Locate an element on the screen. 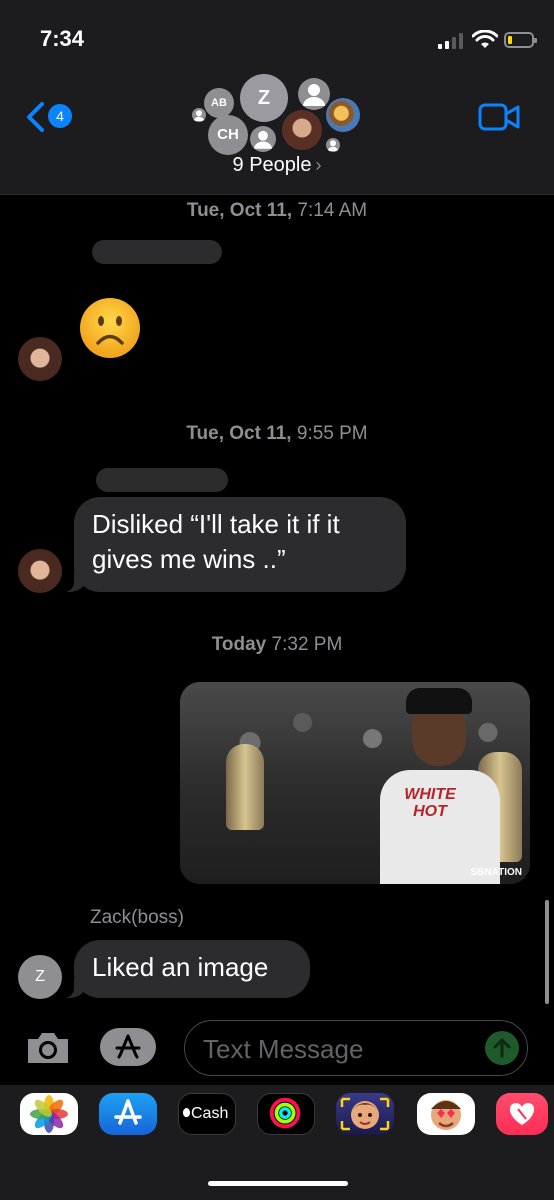  status-bar: 7:34 is located at coordinates (277, 40).